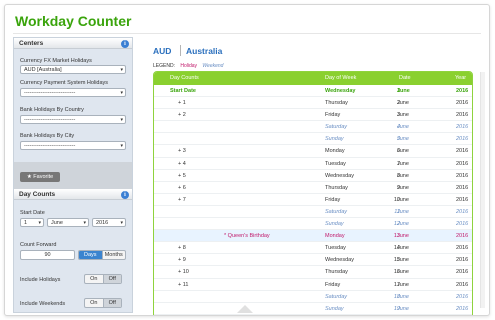 This screenshot has height=320, width=495. Describe the element at coordinates (38, 245) in the screenshot. I see `count-forward-label: Count Forward` at that location.